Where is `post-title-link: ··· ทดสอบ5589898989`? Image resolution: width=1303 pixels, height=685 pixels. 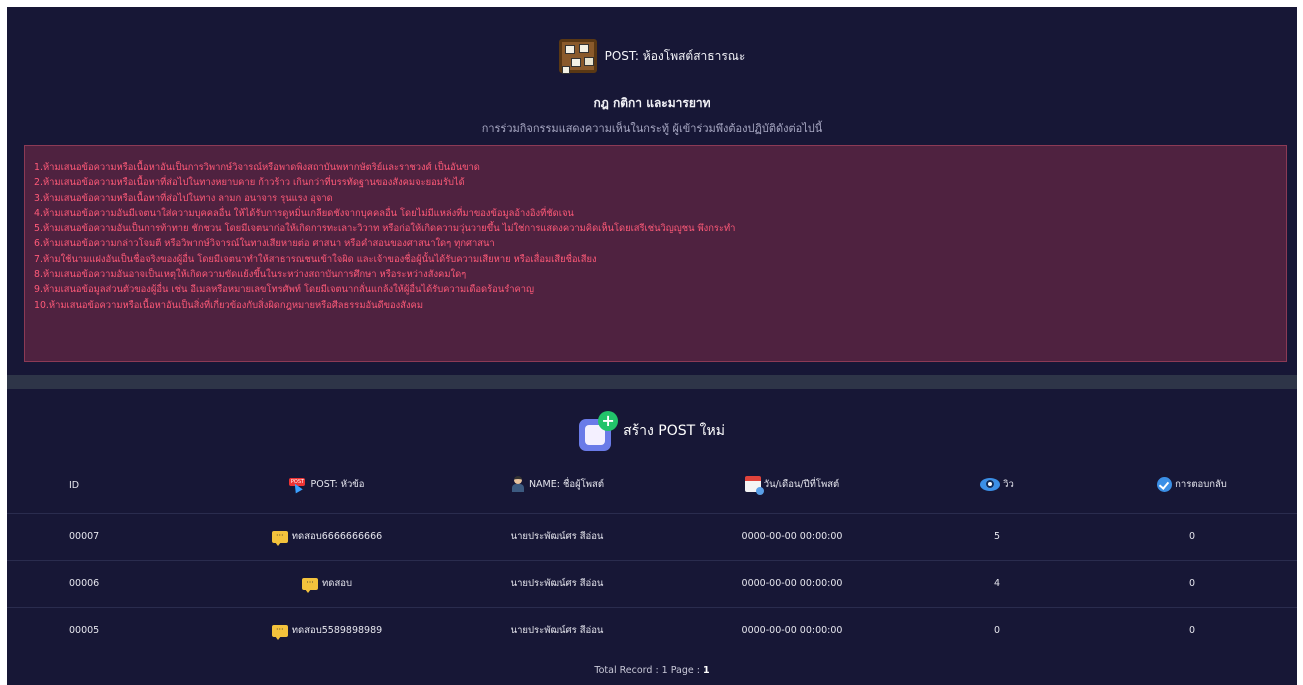 post-title-link: ··· ทดสอบ5589898989 is located at coordinates (326, 631).